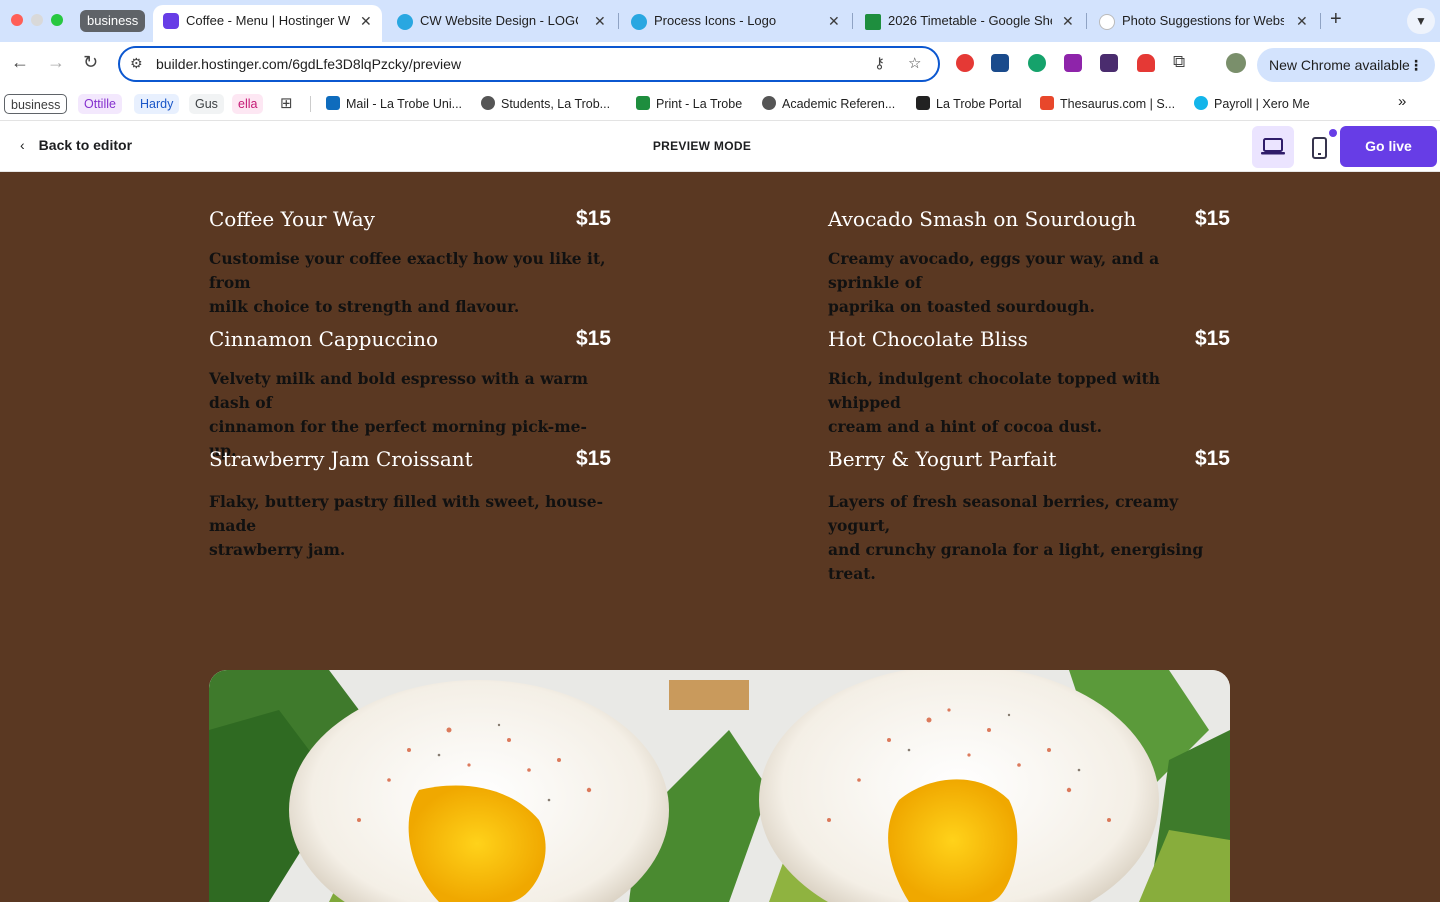 Image resolution: width=1440 pixels, height=902 pixels. Describe the element at coordinates (1402, 101) in the screenshot. I see `more-bookmarks-icon: »` at that location.